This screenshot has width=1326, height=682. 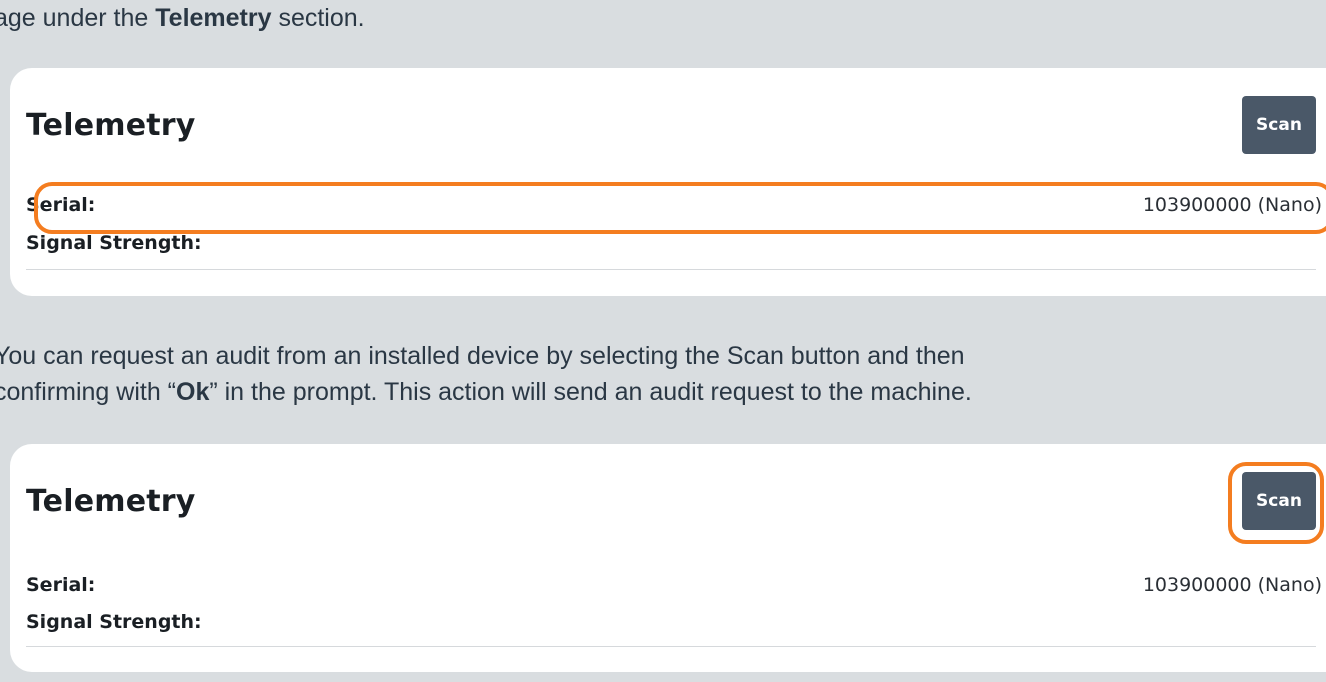 What do you see at coordinates (78, 18) in the screenshot?
I see `intro-prefix: age under the` at bounding box center [78, 18].